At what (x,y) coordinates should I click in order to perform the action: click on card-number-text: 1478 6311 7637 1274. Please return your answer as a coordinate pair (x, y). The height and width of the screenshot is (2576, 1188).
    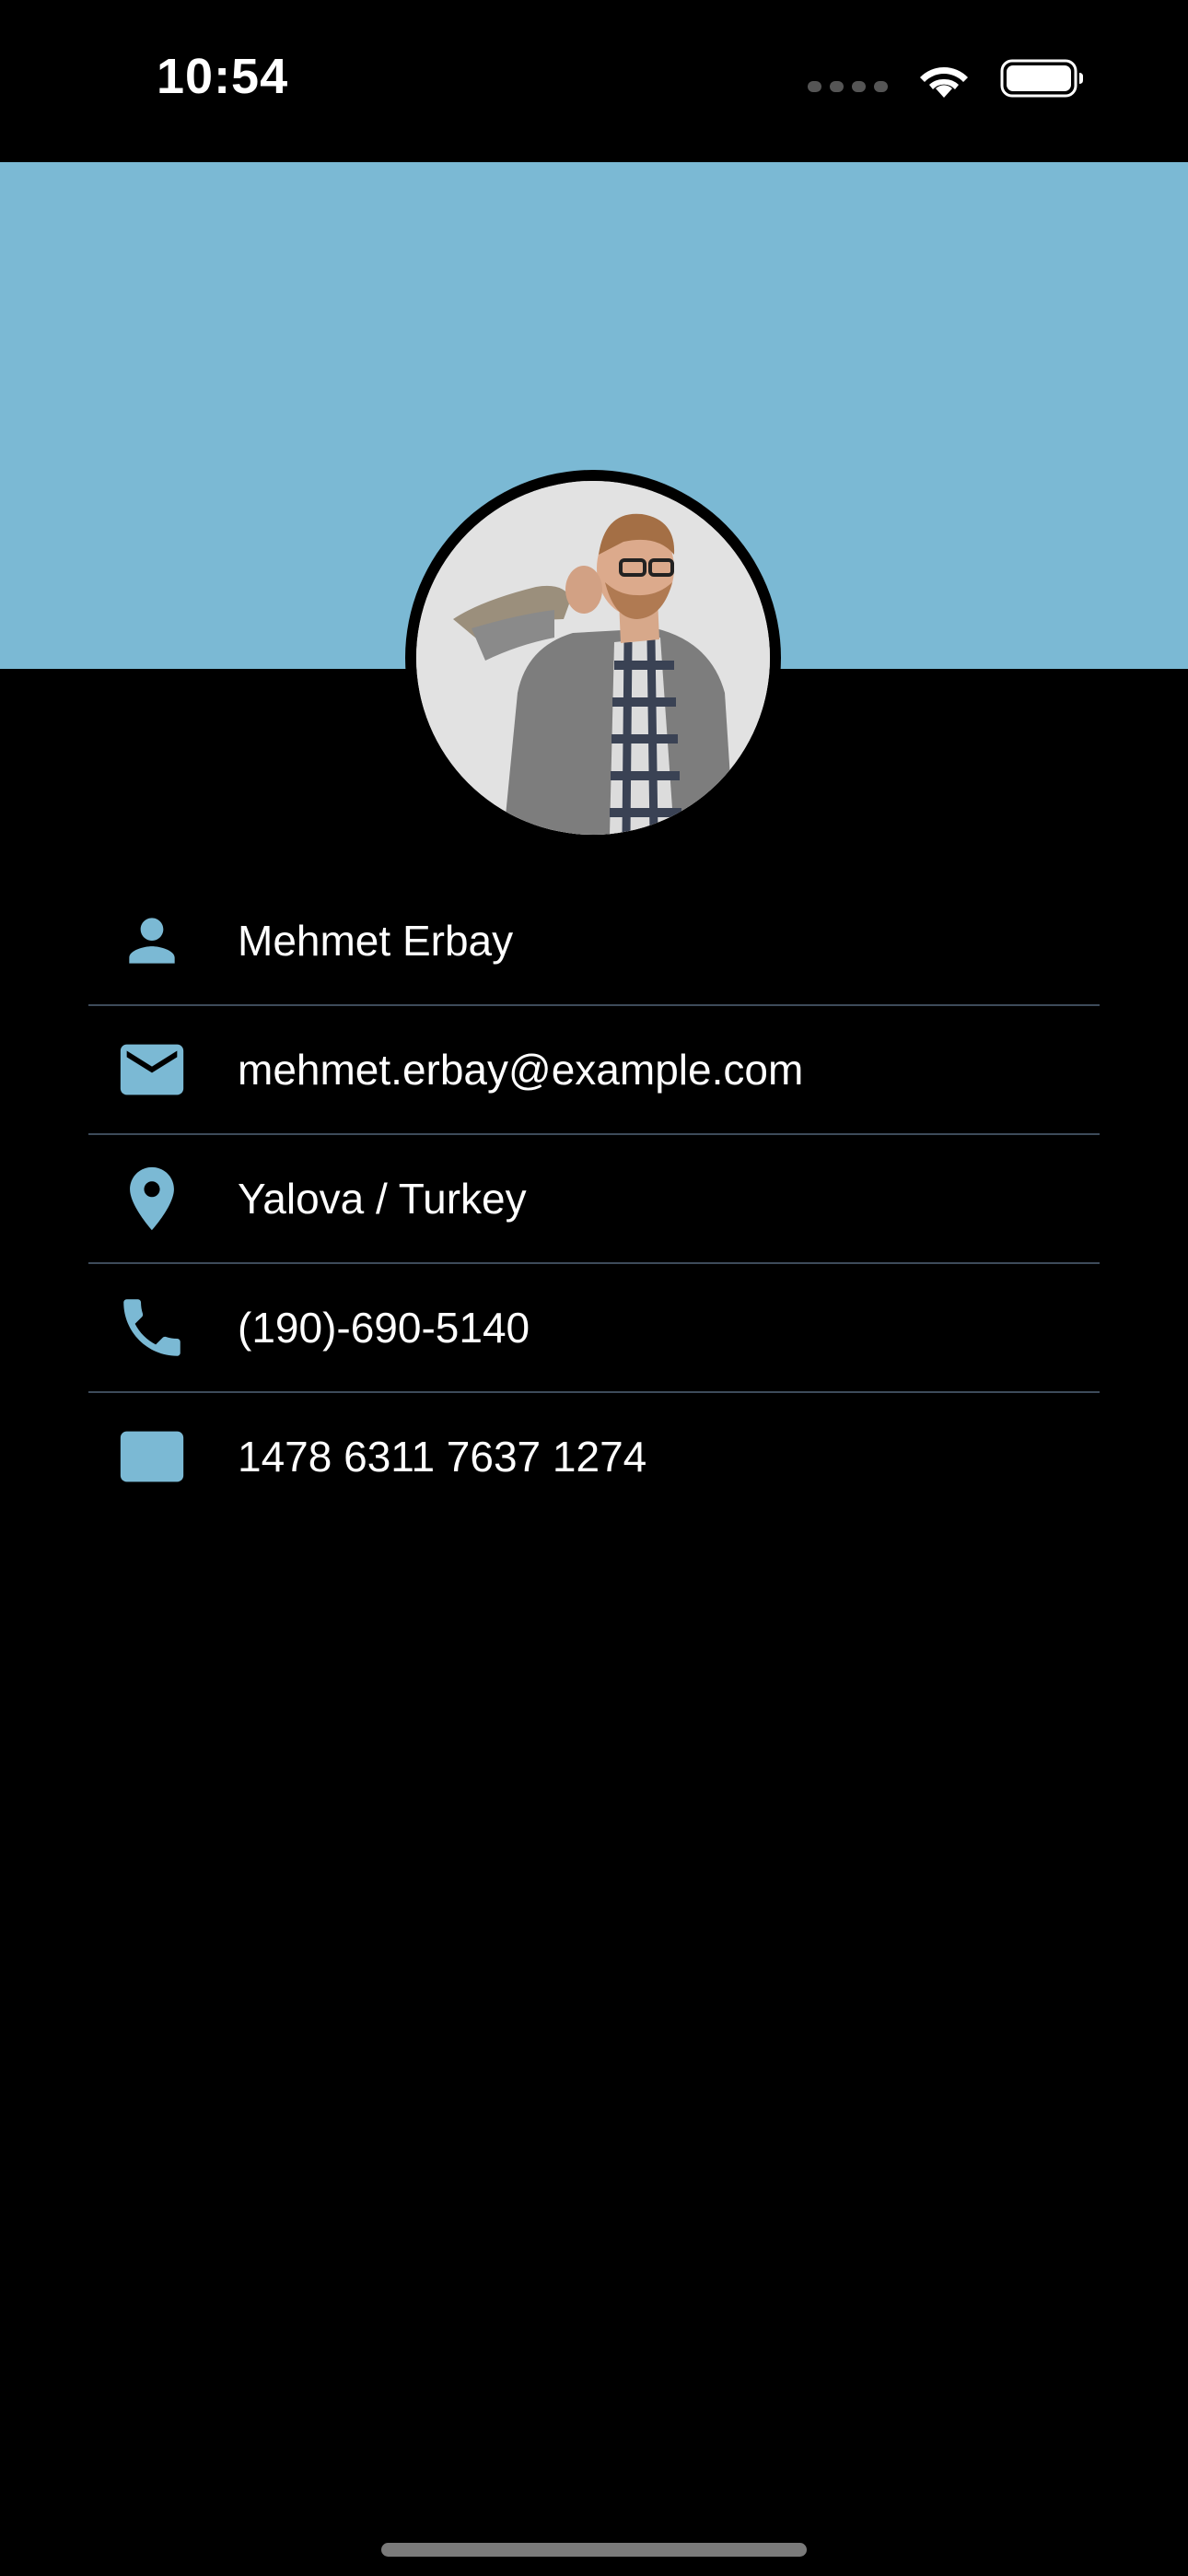
    Looking at the image, I should click on (442, 1457).